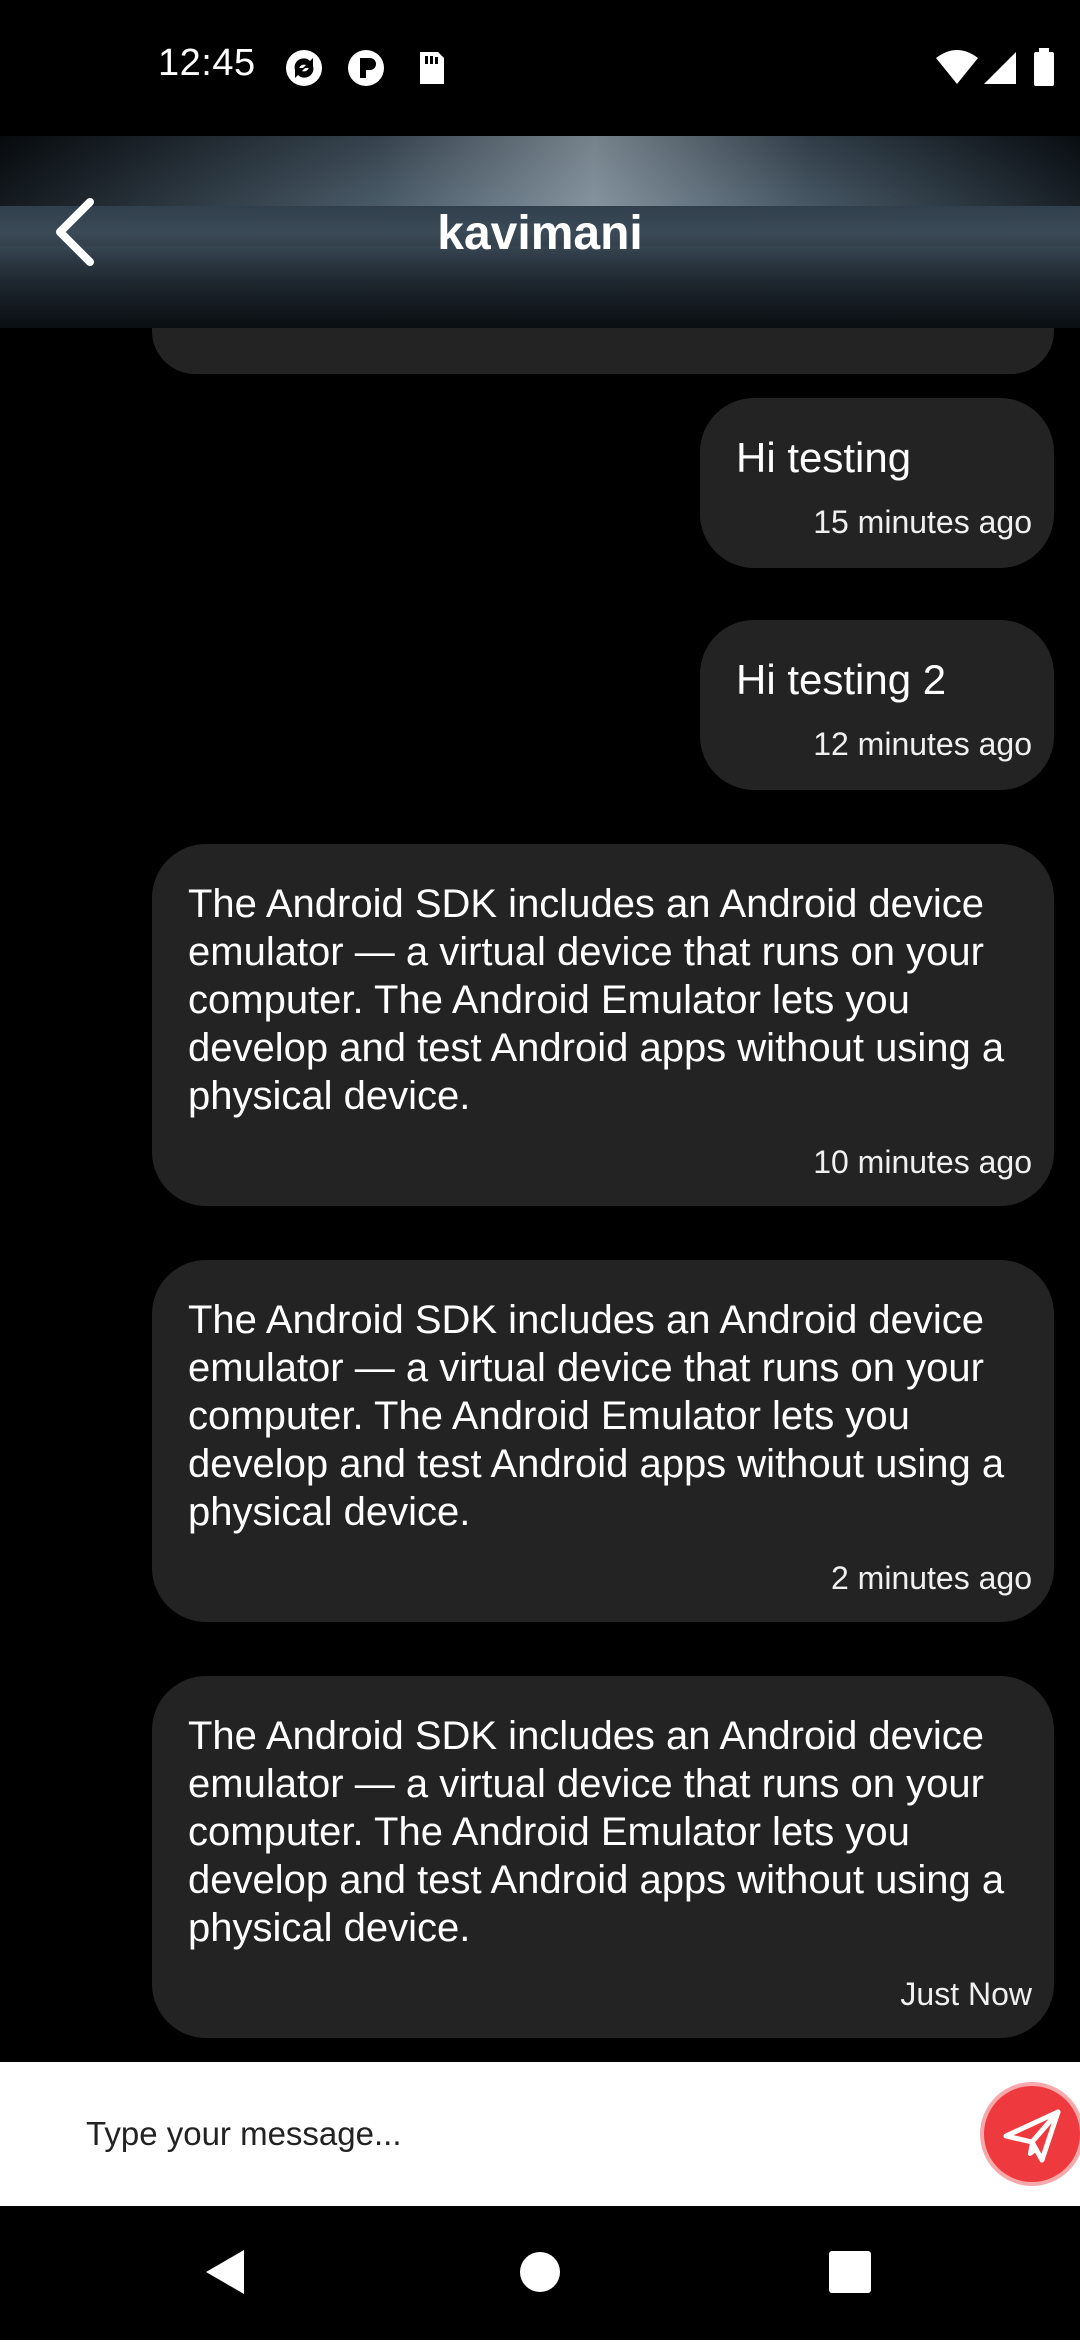 Image resolution: width=1080 pixels, height=2340 pixels. I want to click on back-triangle-icon, so click(226, 2272).